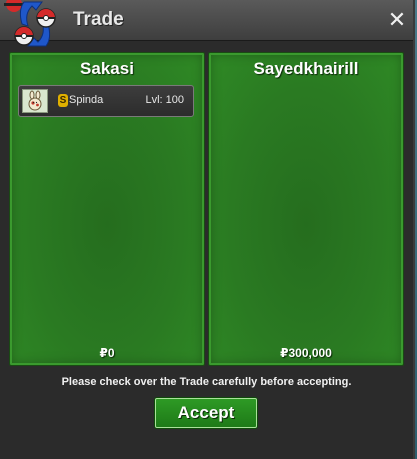  Describe the element at coordinates (63, 100) in the screenshot. I see `shiny-badge-icon: S` at that location.